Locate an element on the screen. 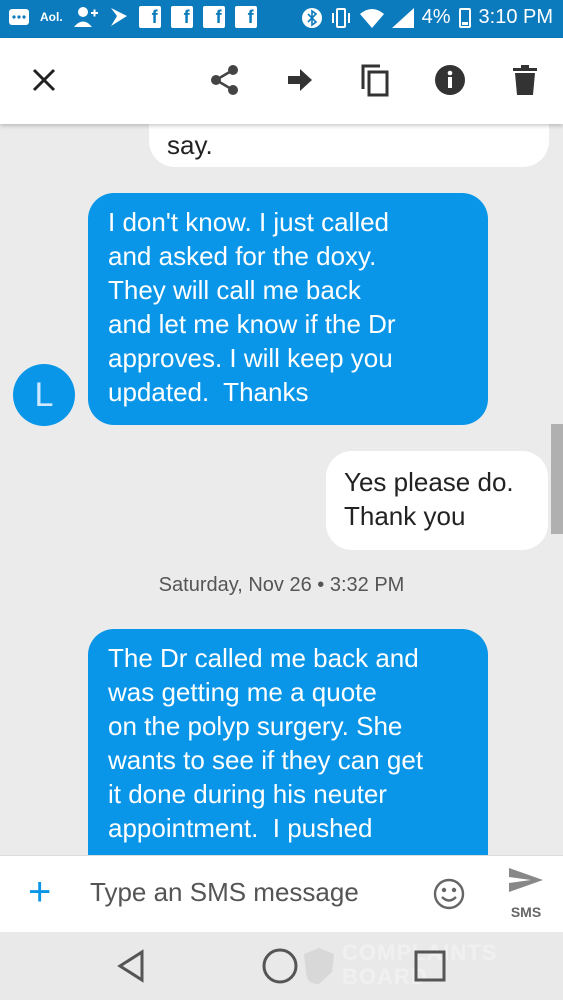  action-toolbar is located at coordinates (281, 81).